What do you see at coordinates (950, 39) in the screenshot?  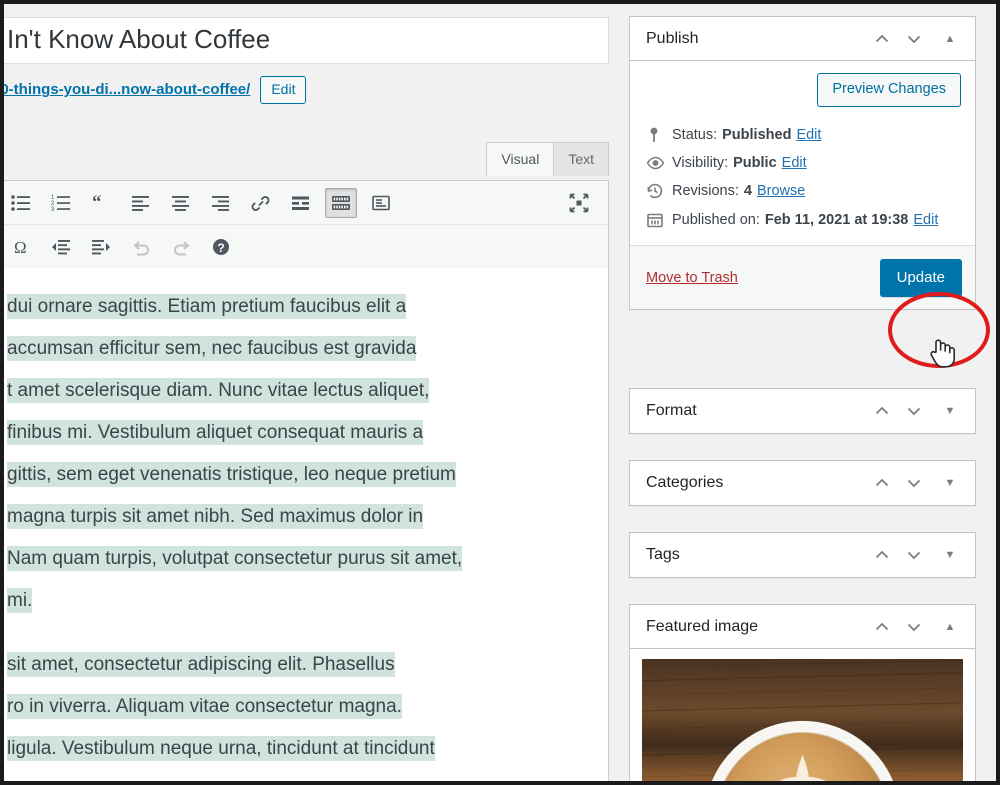 I see `publish-panel-toggle-icon: ▲` at bounding box center [950, 39].